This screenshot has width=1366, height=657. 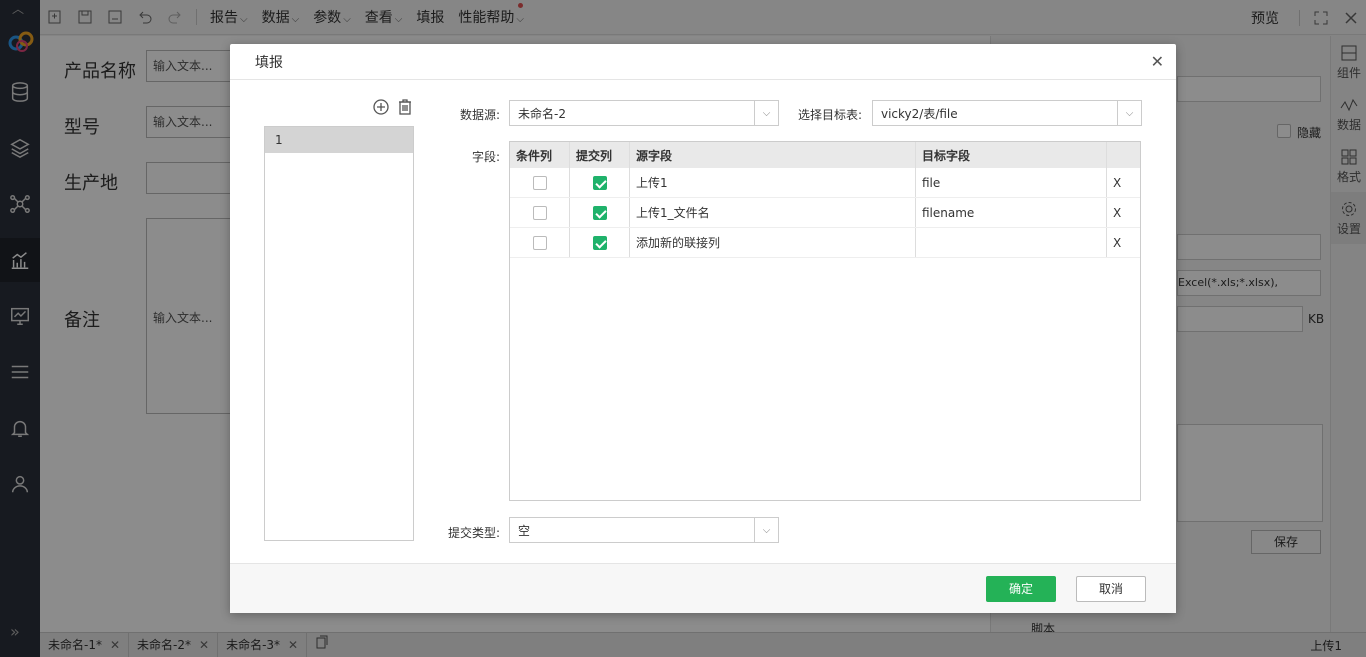 What do you see at coordinates (1011, 212) in the screenshot?
I see `target-field: filename` at bounding box center [1011, 212].